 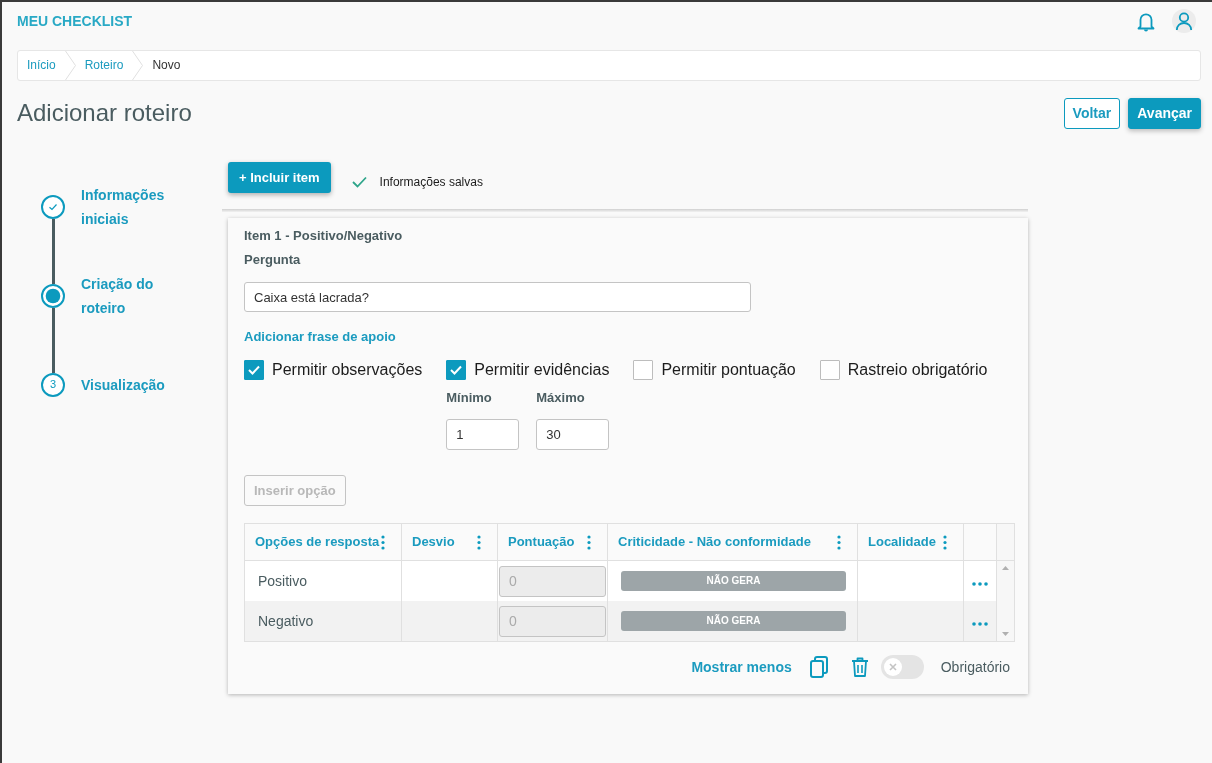 I want to click on app-title: MEU CHECKLIST, so click(x=75, y=21).